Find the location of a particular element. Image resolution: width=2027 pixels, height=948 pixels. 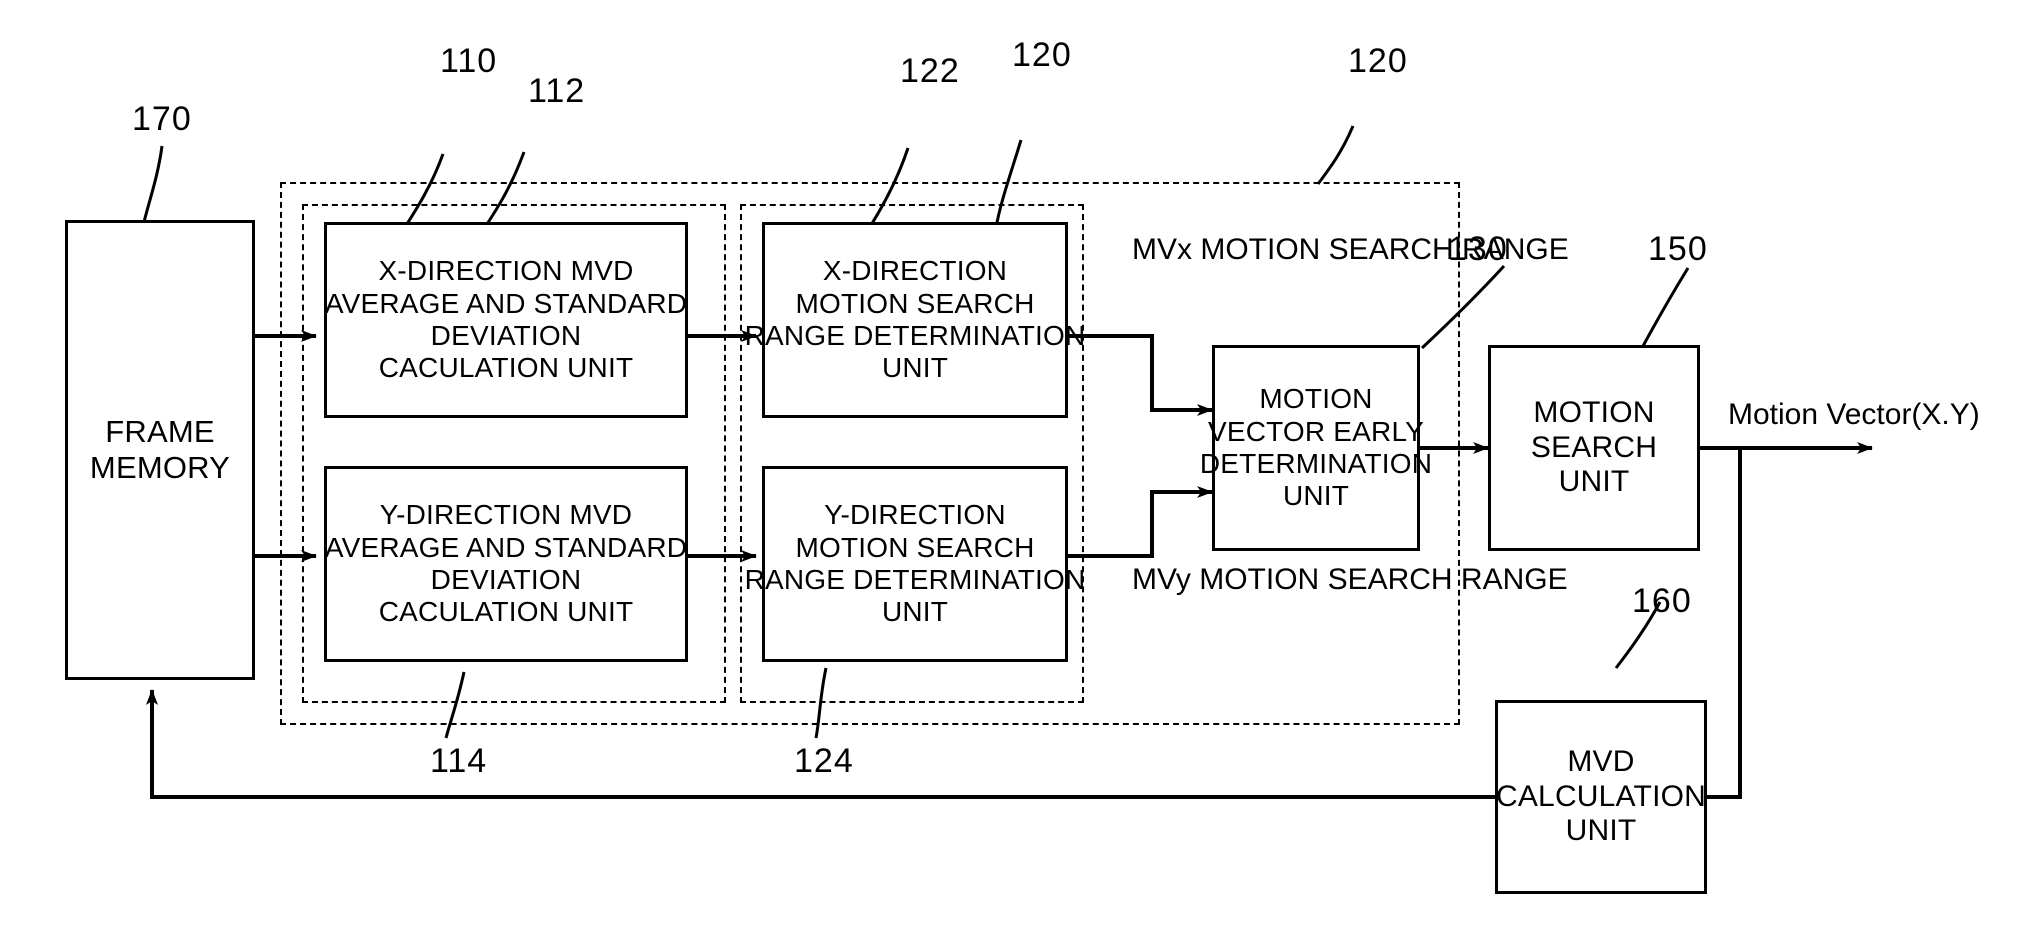

label-motion-vector-output: Motion Vector(X.Y) is located at coordinates (1854, 414).